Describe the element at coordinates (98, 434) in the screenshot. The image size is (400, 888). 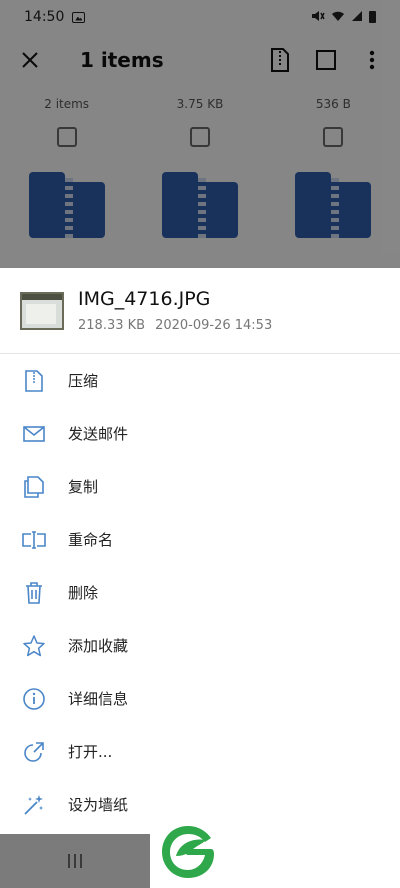
I see `menu-item-label: 发送邮件` at that location.